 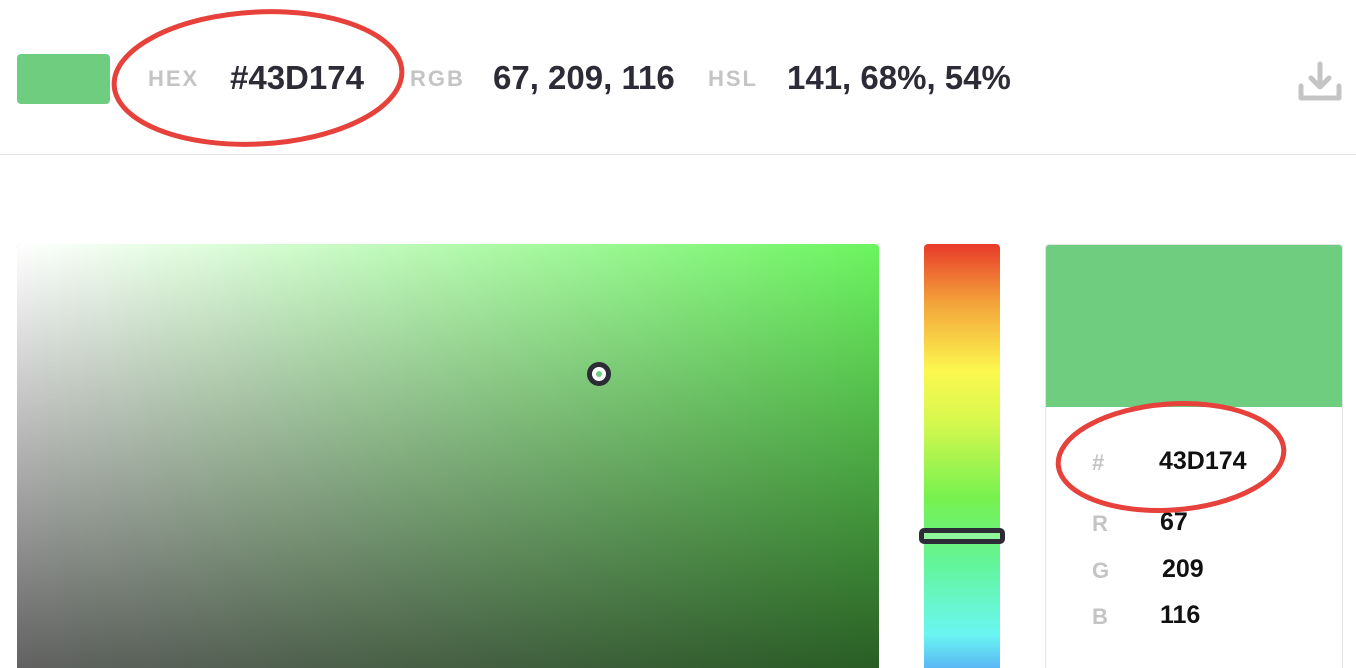 I want to click on download-icon, so click(x=1320, y=81).